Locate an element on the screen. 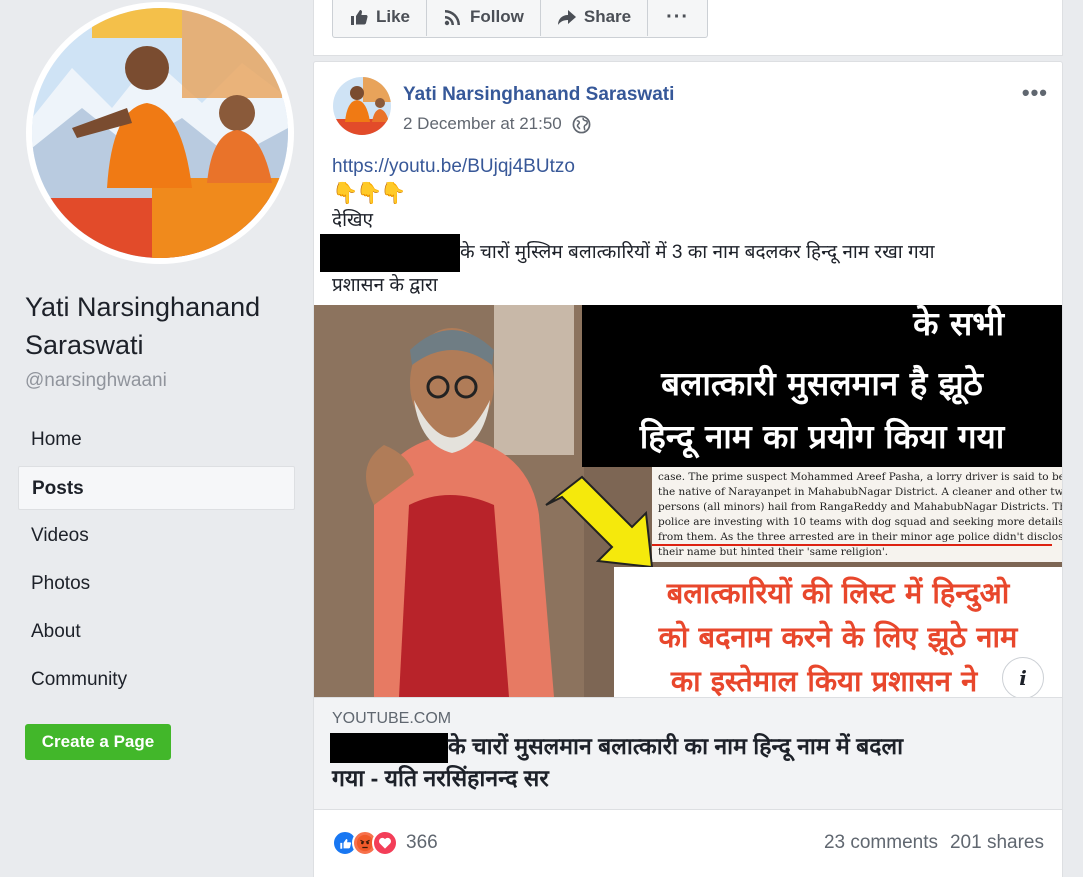  follow-button: Follow is located at coordinates (484, 18).